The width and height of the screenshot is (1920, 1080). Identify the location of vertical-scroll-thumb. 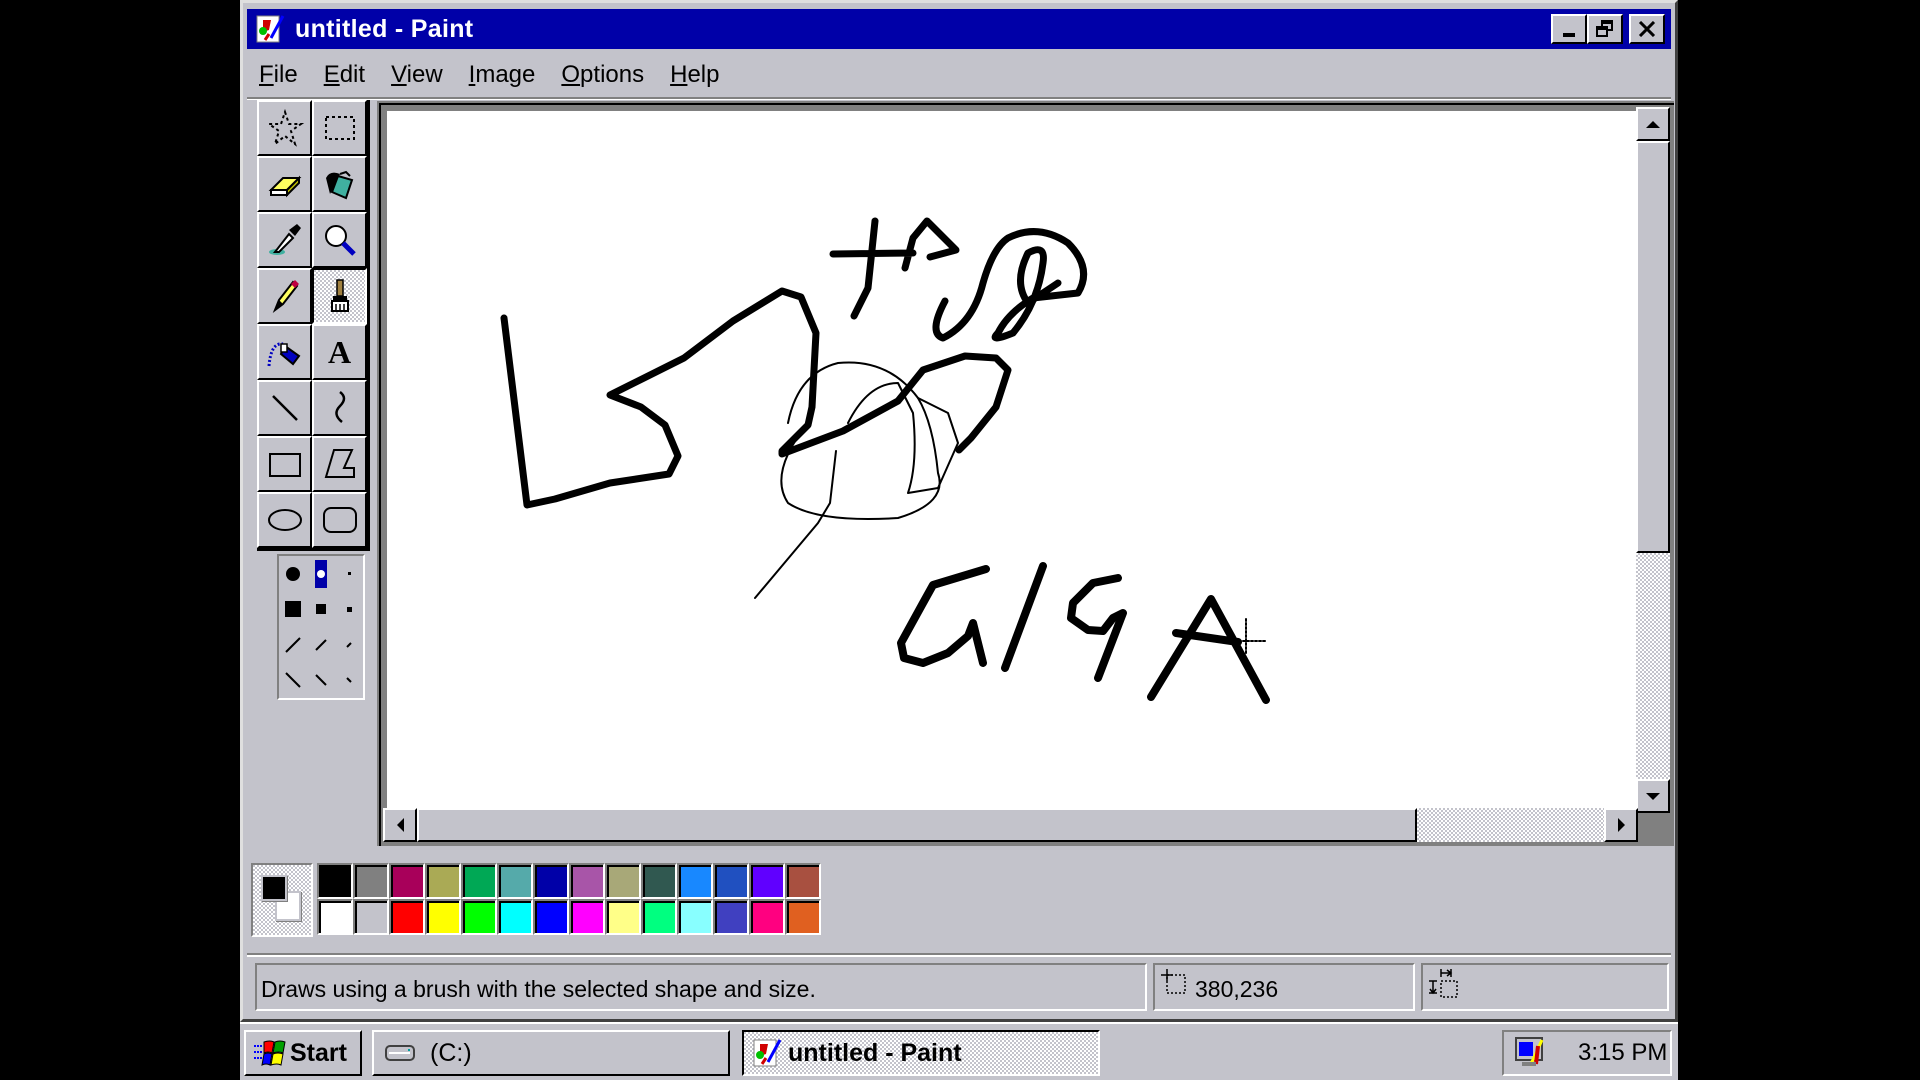
(1653, 347).